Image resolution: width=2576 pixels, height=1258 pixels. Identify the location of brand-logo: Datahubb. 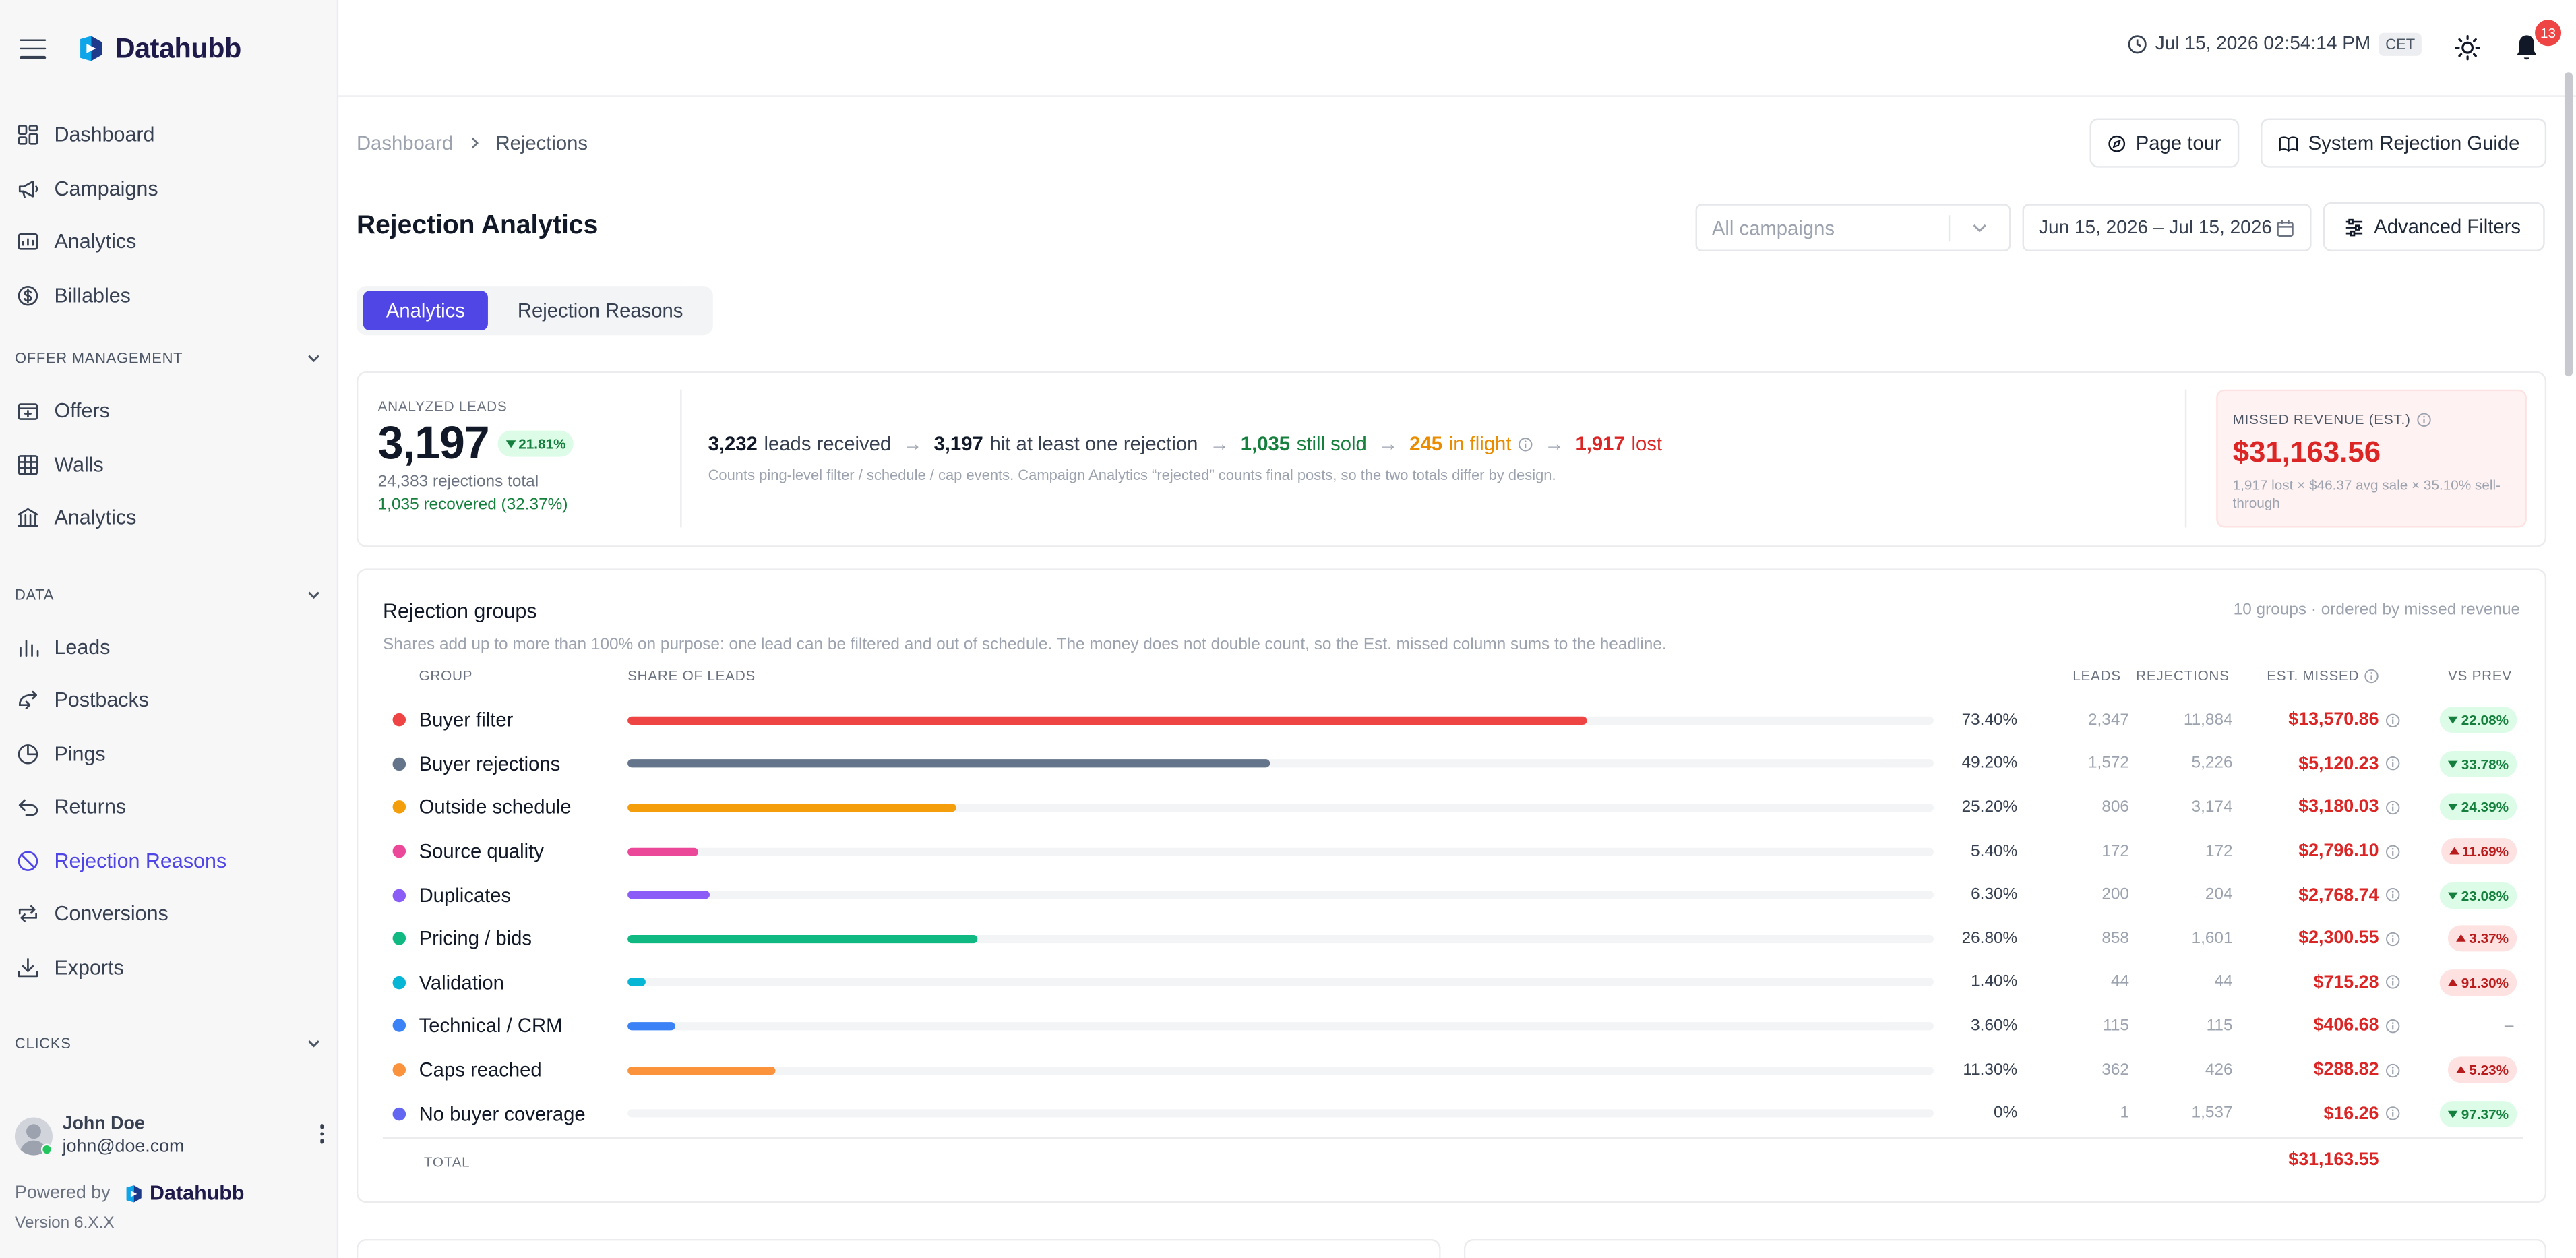
(158, 48).